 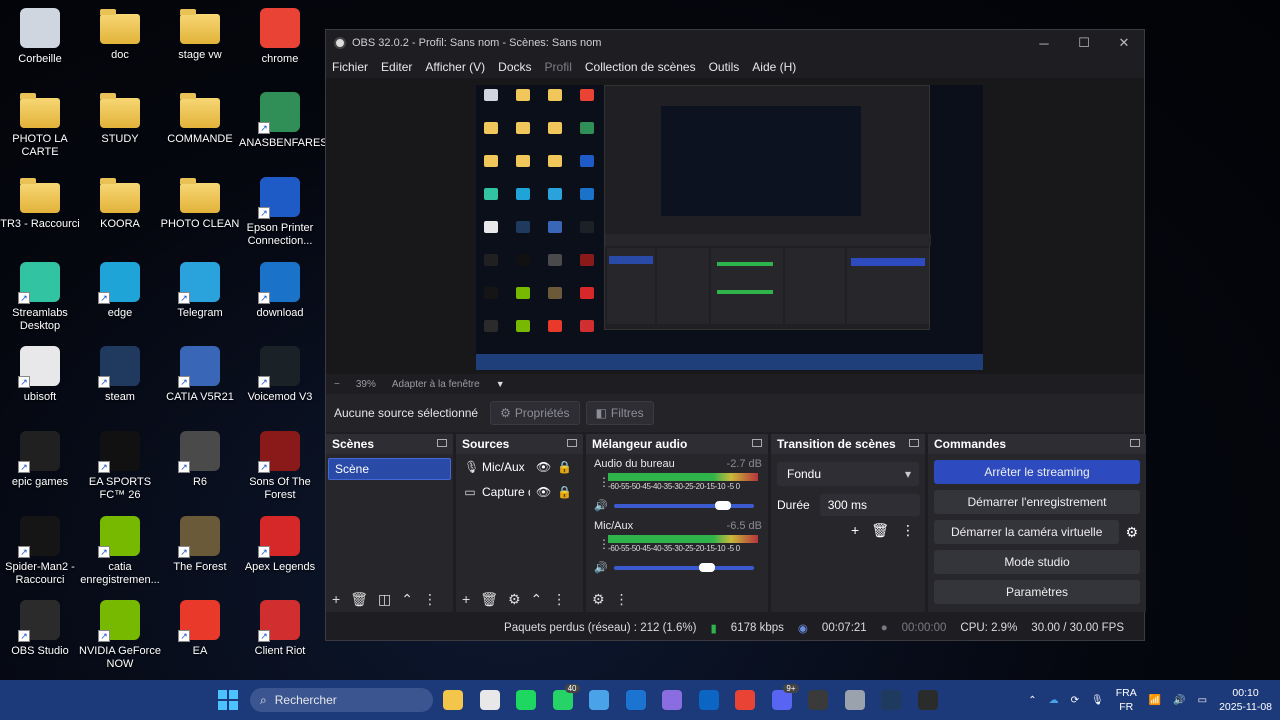 I want to click on settings-button: Paramètres, so click(x=1037, y=592).